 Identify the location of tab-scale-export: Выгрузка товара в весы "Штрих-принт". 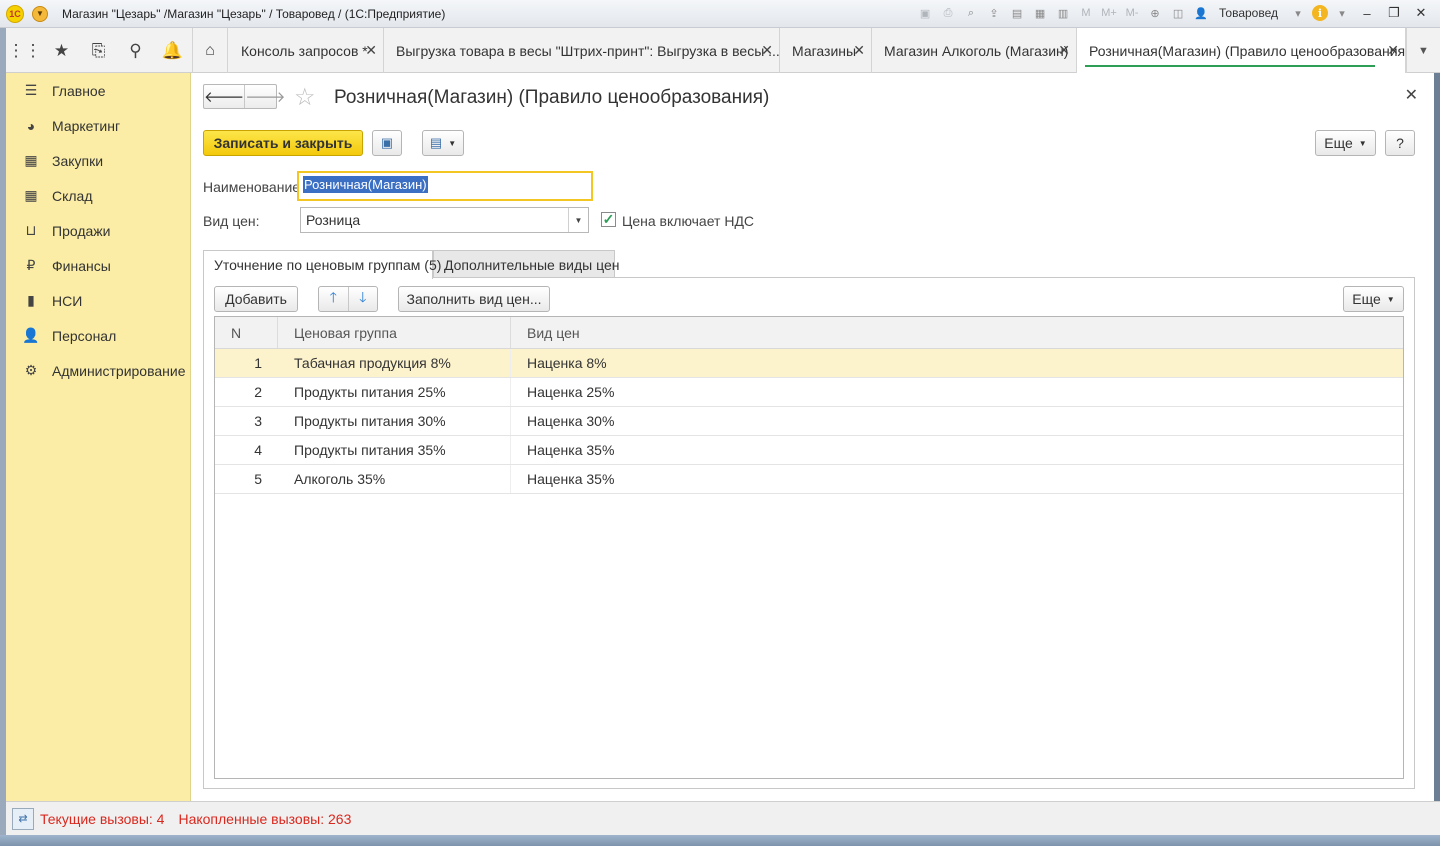
(582, 50).